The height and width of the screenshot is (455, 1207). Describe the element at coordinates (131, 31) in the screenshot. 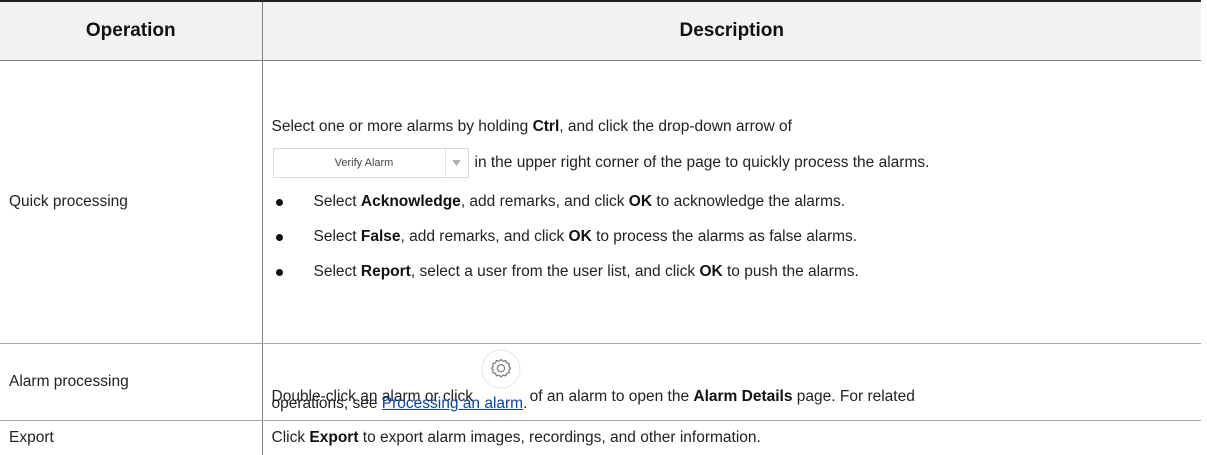

I see `header-operation: Operation` at that location.